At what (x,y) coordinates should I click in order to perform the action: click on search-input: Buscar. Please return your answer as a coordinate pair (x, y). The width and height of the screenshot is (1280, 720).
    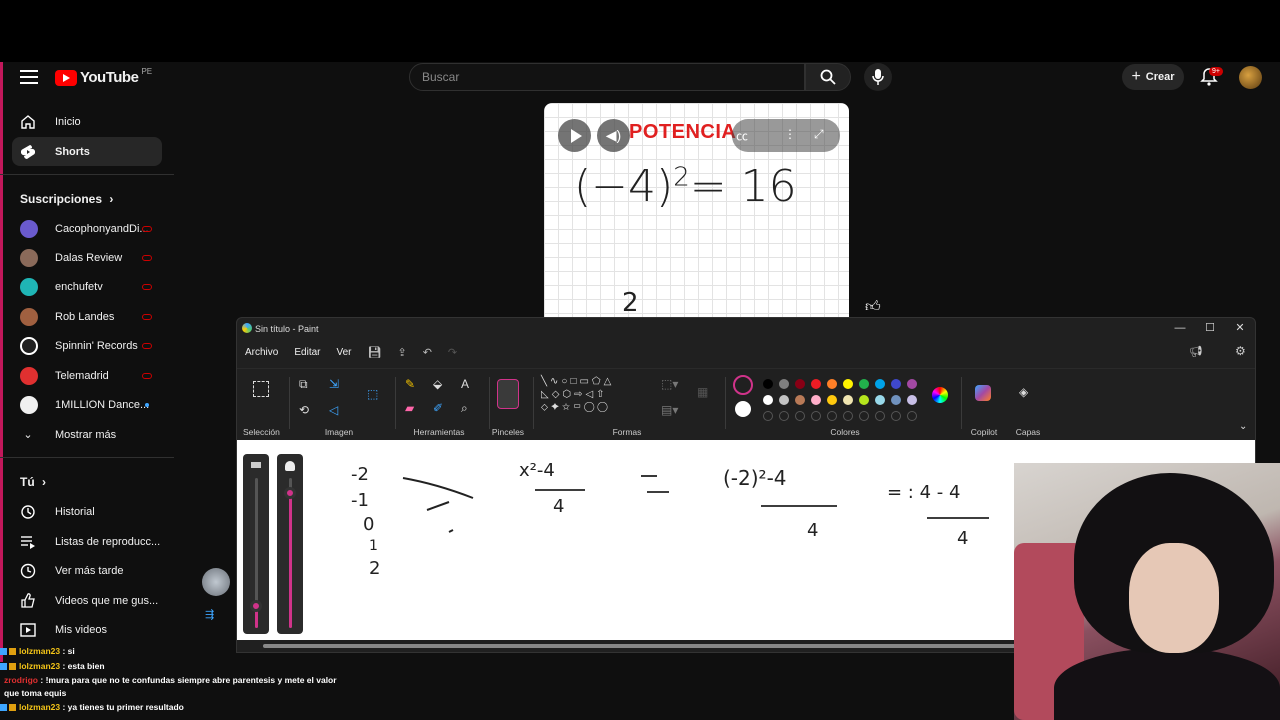
    Looking at the image, I should click on (607, 77).